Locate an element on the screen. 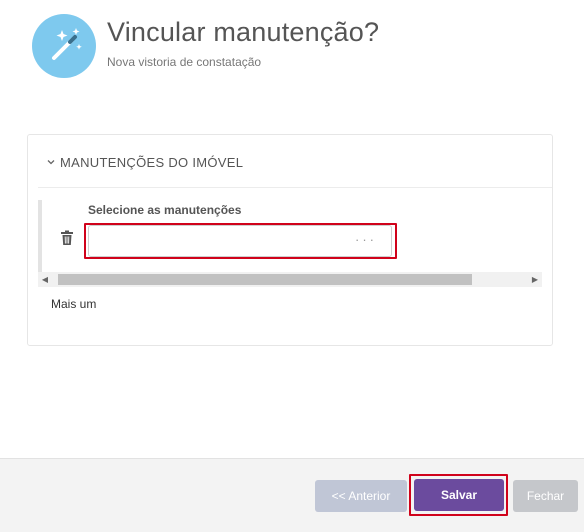  field-label: Selecione as manutenções is located at coordinates (165, 210).